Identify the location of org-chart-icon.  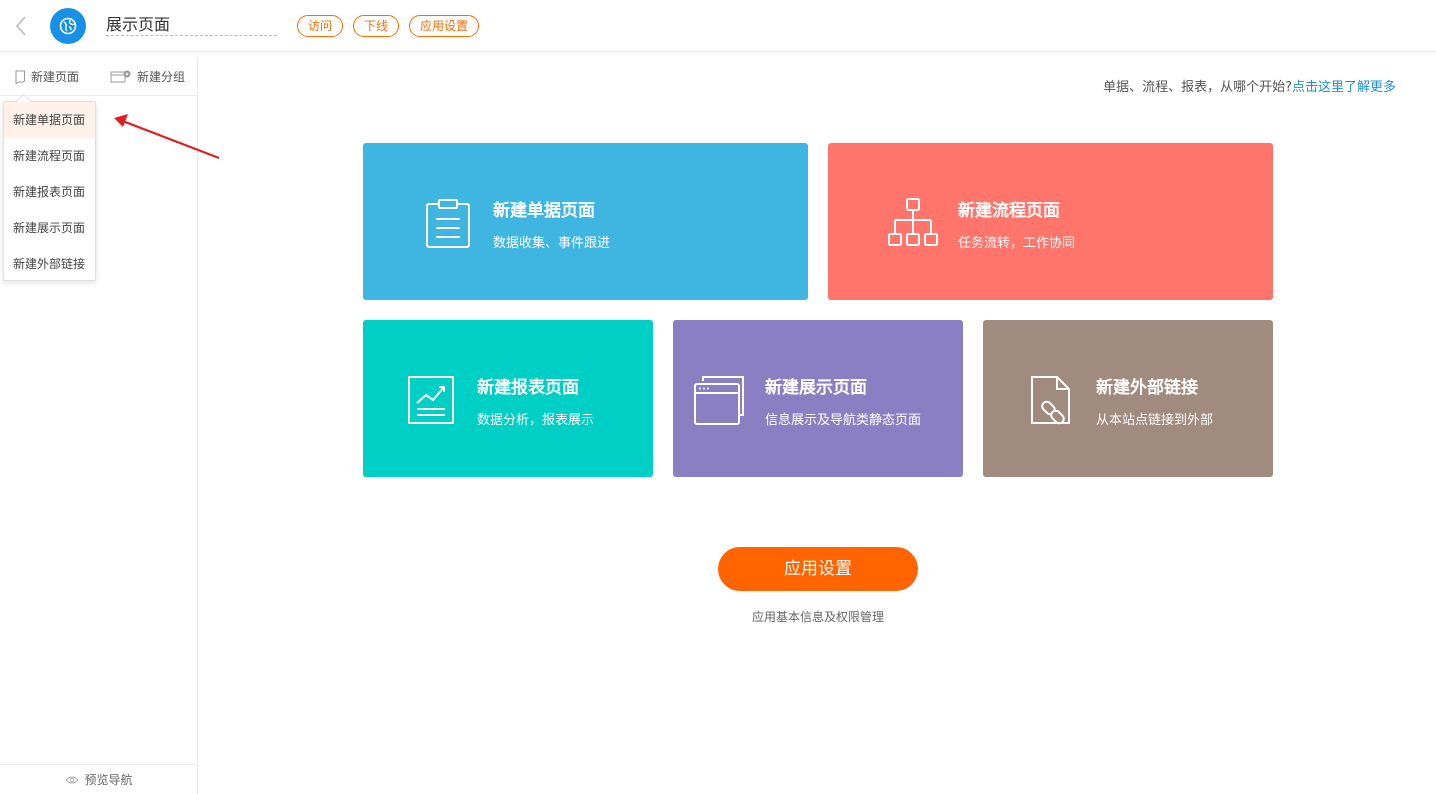
(913, 222).